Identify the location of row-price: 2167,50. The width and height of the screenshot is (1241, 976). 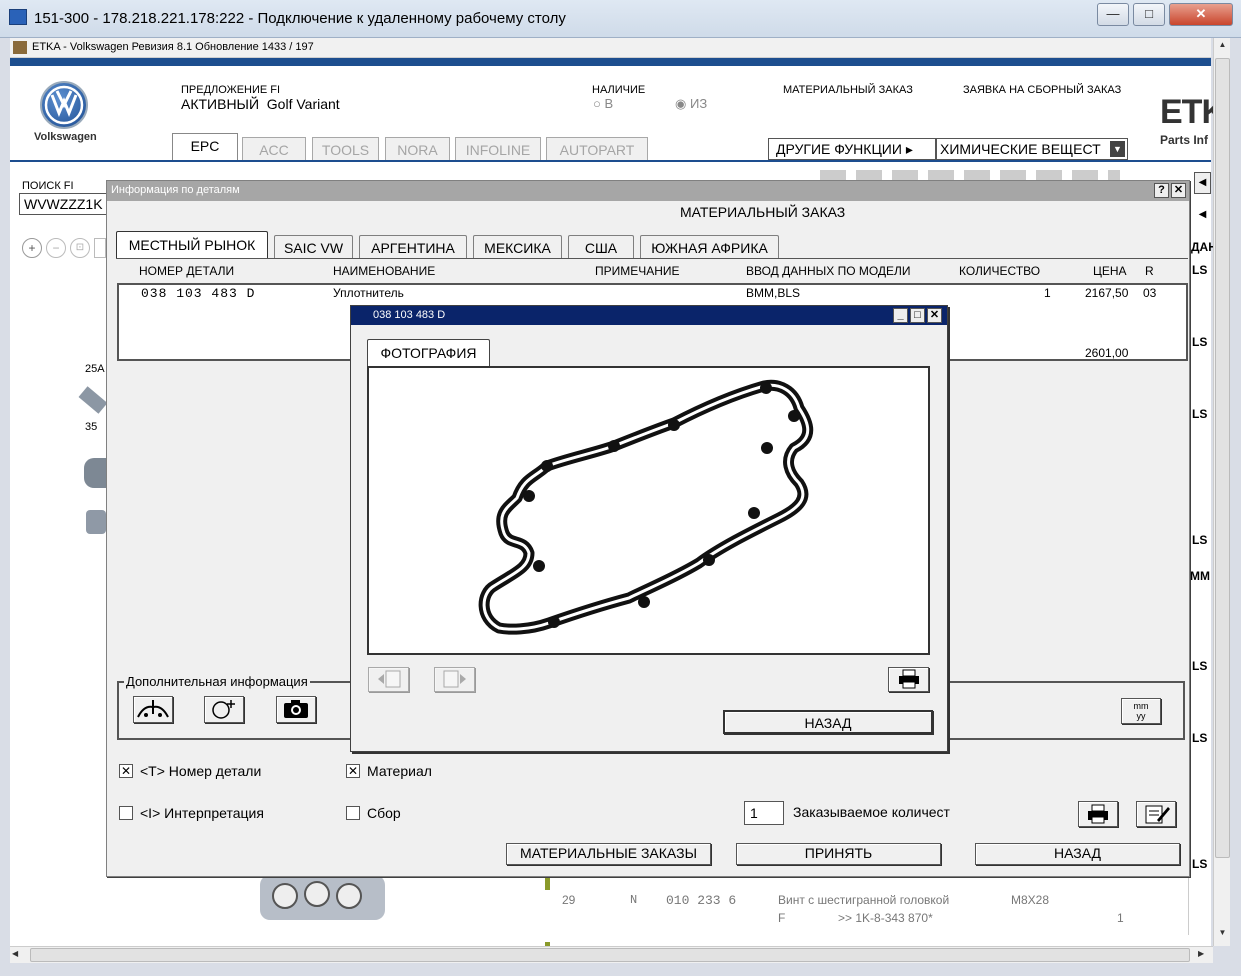
(1107, 293).